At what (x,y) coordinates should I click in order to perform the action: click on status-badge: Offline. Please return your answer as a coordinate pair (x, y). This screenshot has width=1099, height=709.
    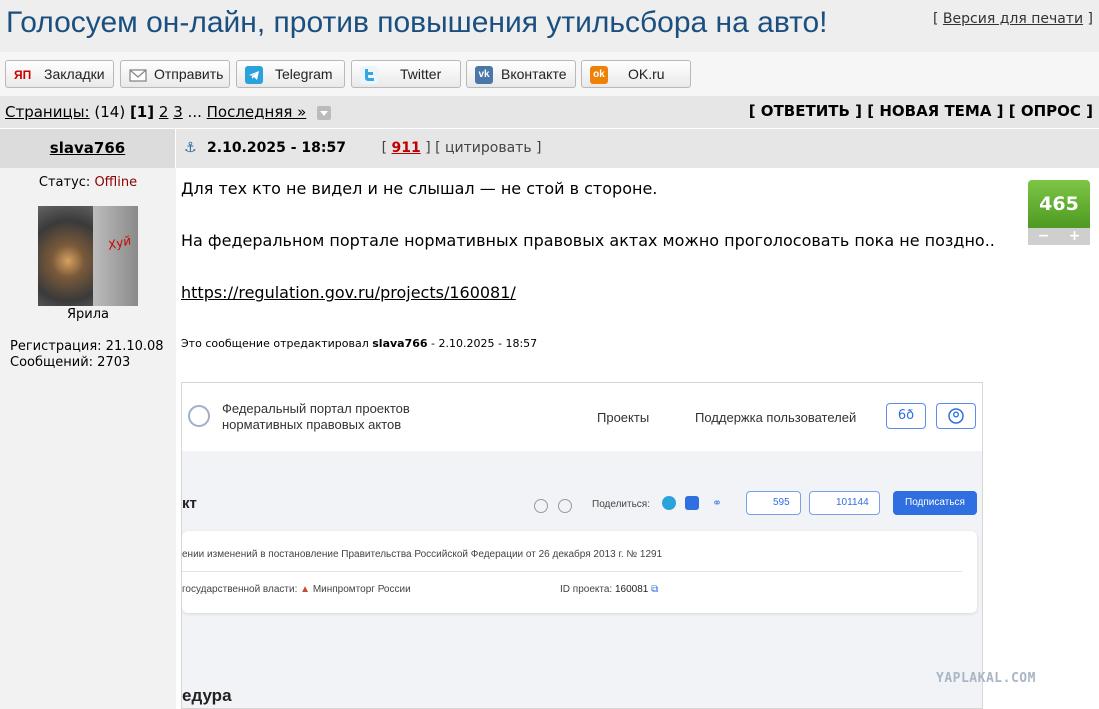
    Looking at the image, I should click on (116, 182).